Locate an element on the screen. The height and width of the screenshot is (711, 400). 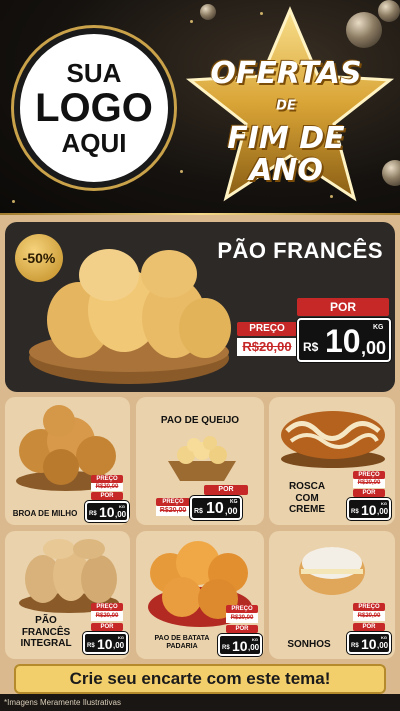
logo-line1: SUA is located at coordinates (94, 73).